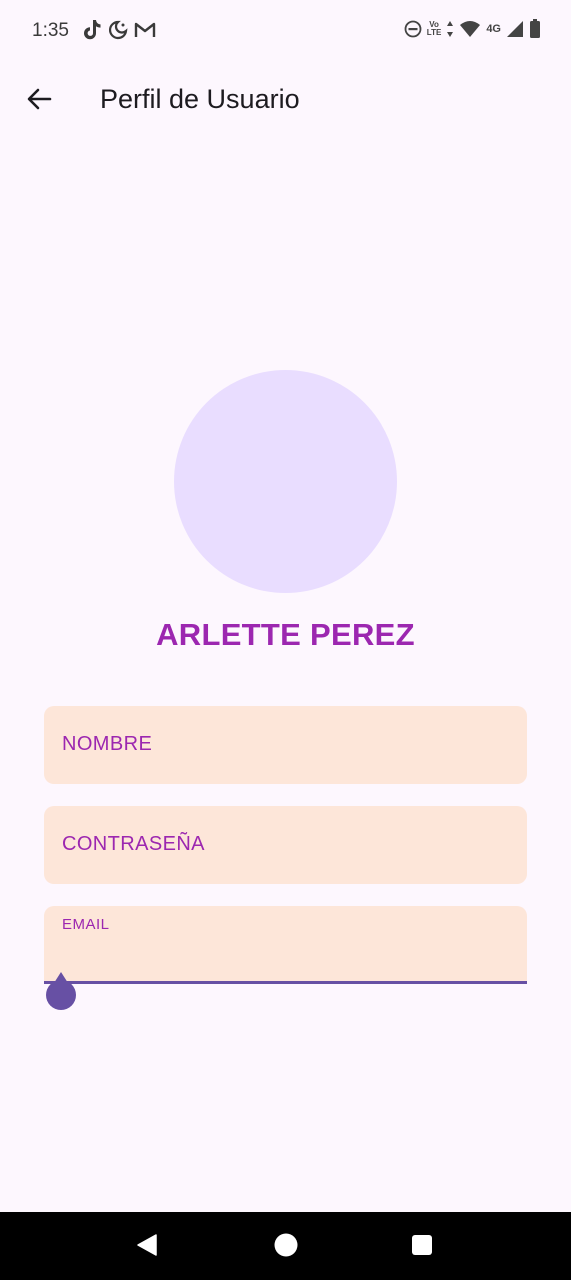  Describe the element at coordinates (107, 744) in the screenshot. I see `name-field-label: NOMBRE` at that location.